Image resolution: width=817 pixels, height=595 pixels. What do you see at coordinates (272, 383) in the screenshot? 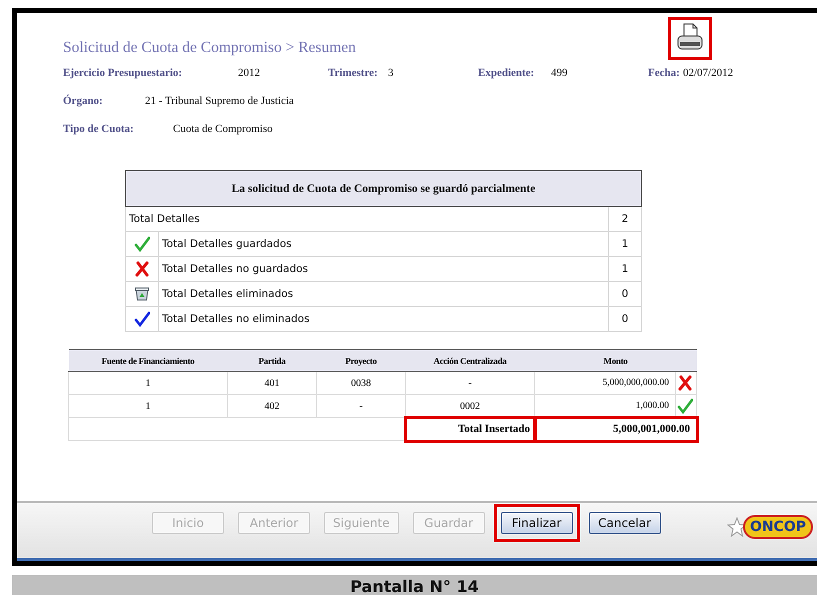
I see `table-cell: 401` at bounding box center [272, 383].